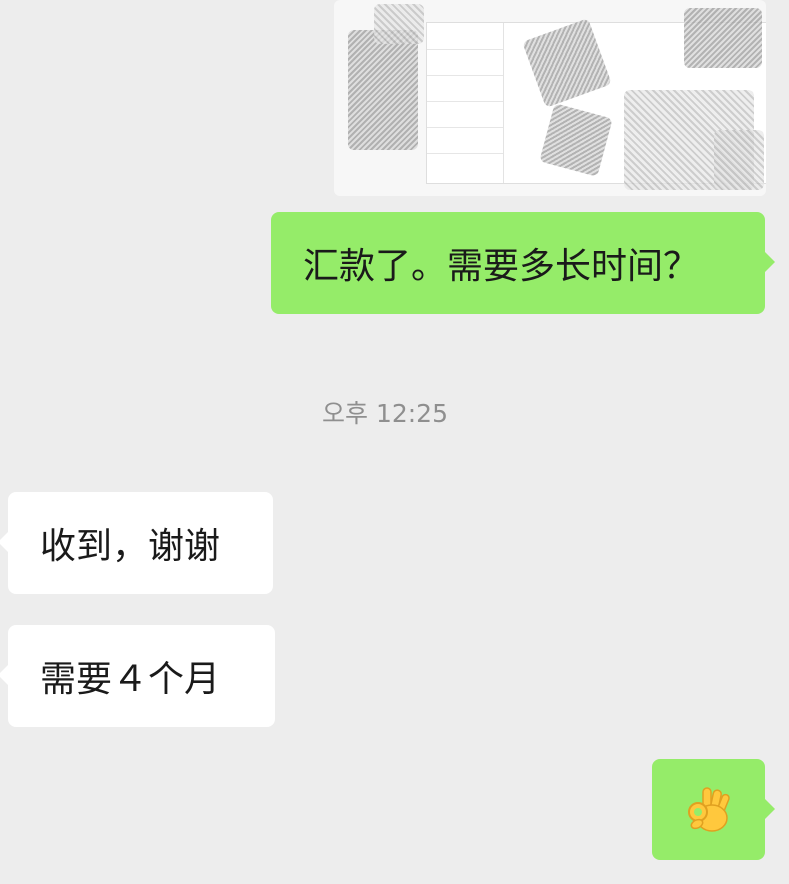 Image resolution: width=789 pixels, height=884 pixels. I want to click on received-message-bubble: 需要４个月, so click(137, 676).